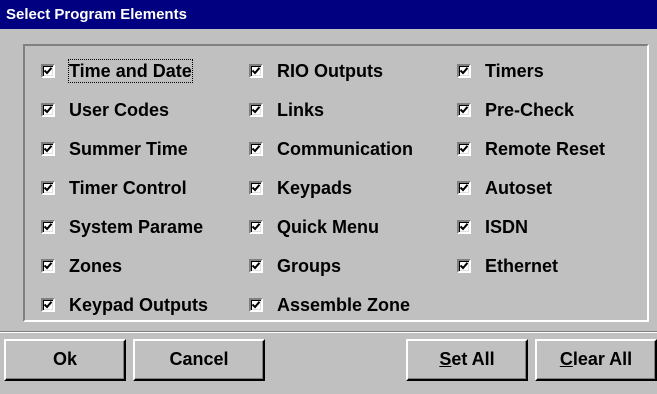 The width and height of the screenshot is (657, 394). I want to click on checkbox-pre-check: Pre-Check, so click(549, 110).